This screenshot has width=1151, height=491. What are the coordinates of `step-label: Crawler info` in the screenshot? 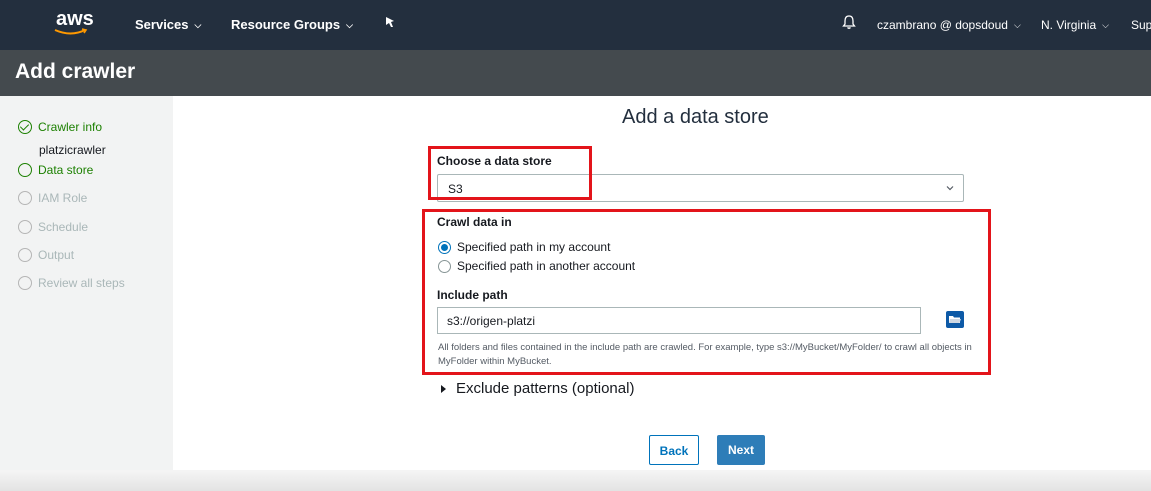 It's located at (70, 127).